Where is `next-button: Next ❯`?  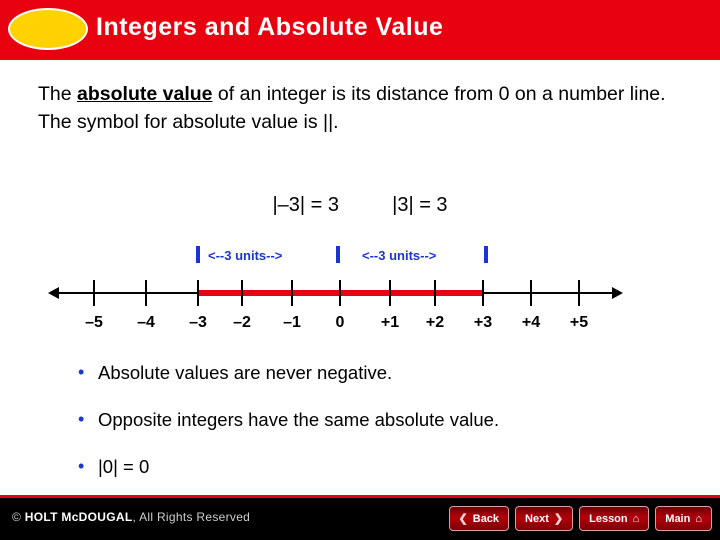 next-button: Next ❯ is located at coordinates (544, 518).